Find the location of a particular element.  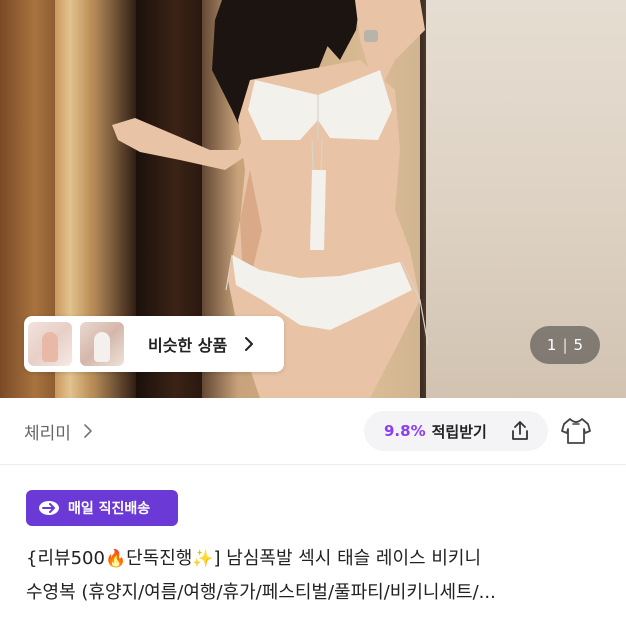

similar-products-label: 비슷한 상품 is located at coordinates (188, 345).